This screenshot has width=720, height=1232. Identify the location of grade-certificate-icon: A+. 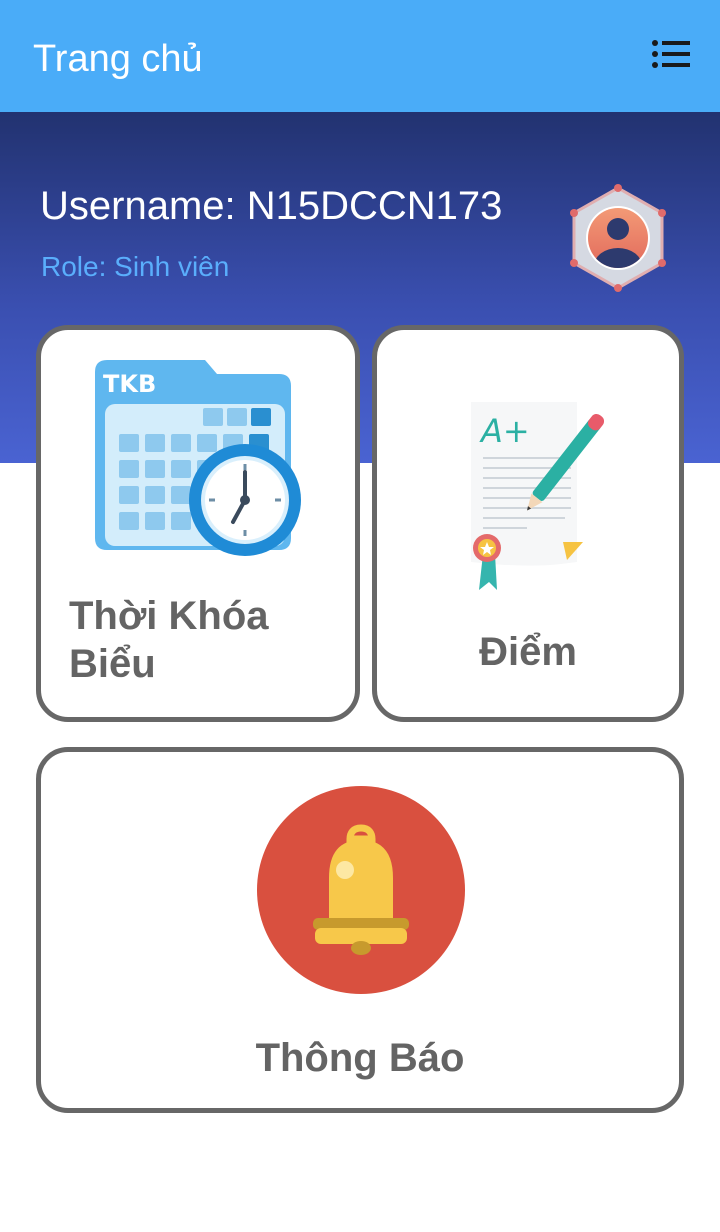
(538, 496).